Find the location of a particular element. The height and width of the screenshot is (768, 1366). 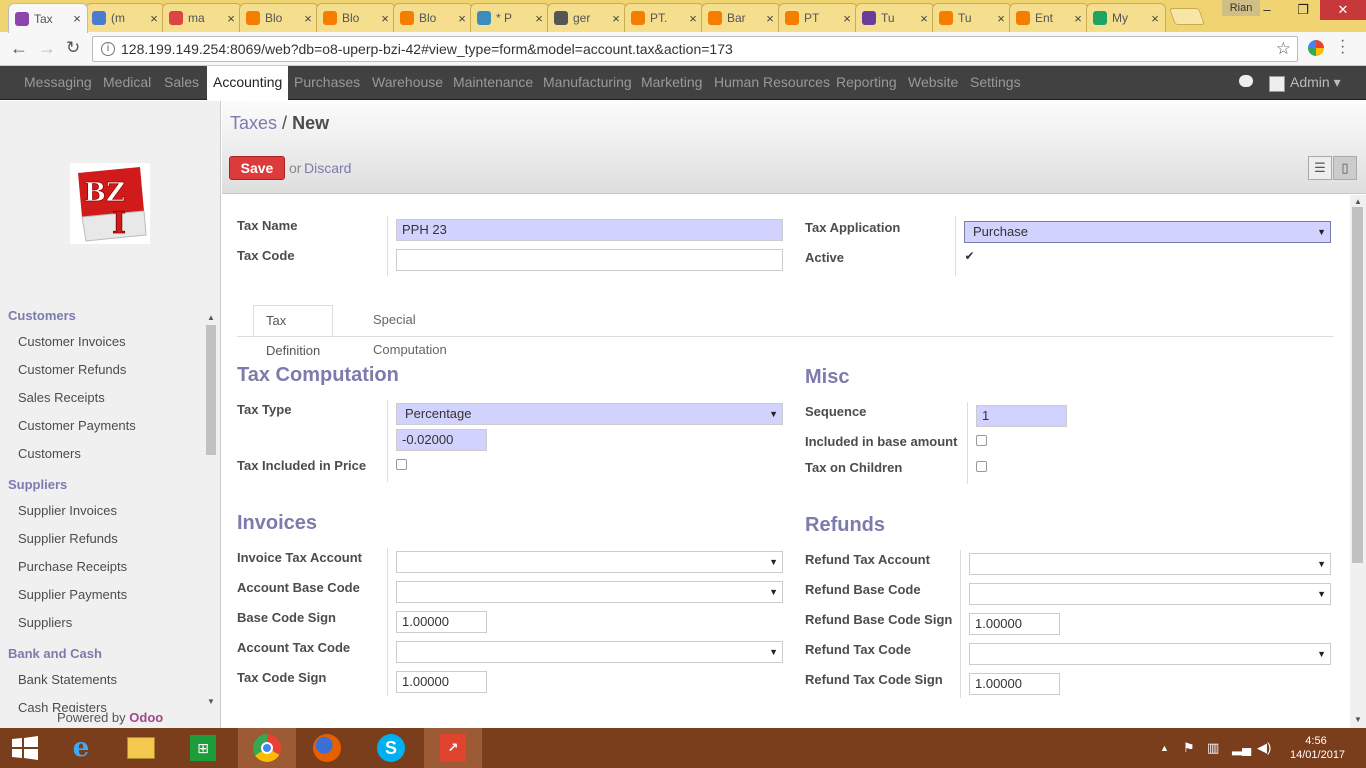

invoice-tax-account-select: ▼ is located at coordinates (589, 562).